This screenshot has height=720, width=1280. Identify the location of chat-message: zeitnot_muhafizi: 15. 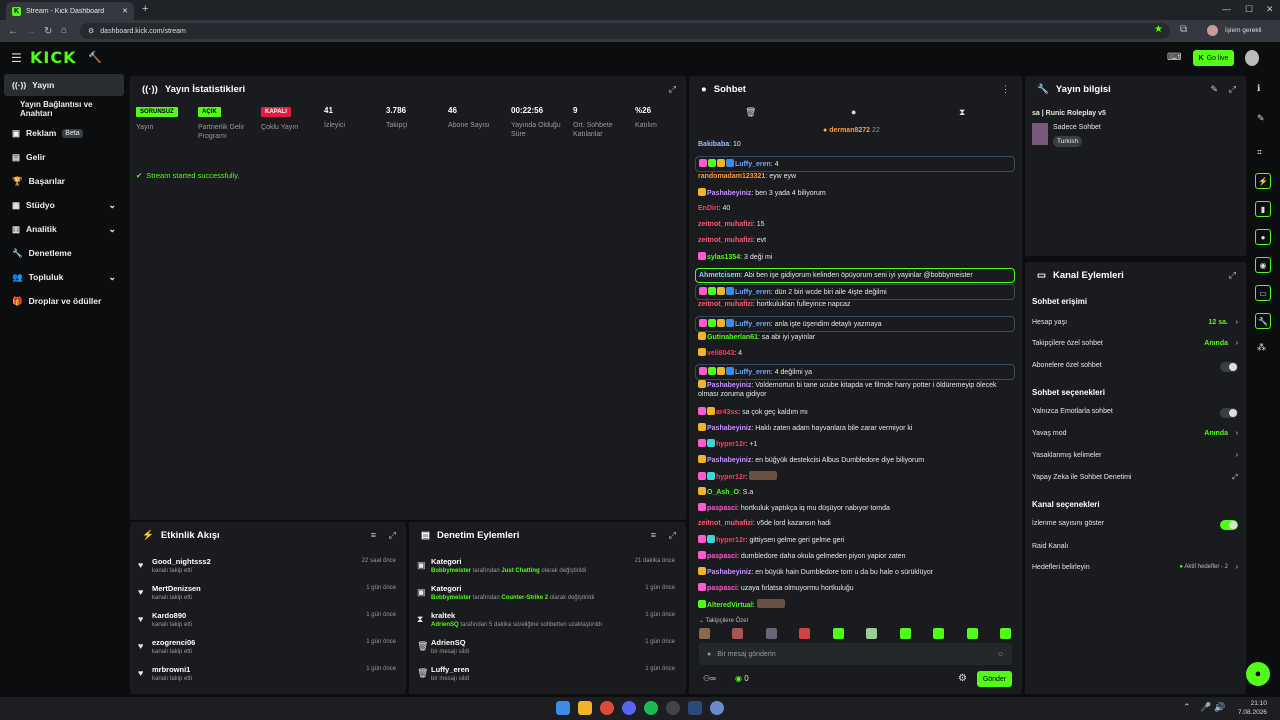
(857, 224).